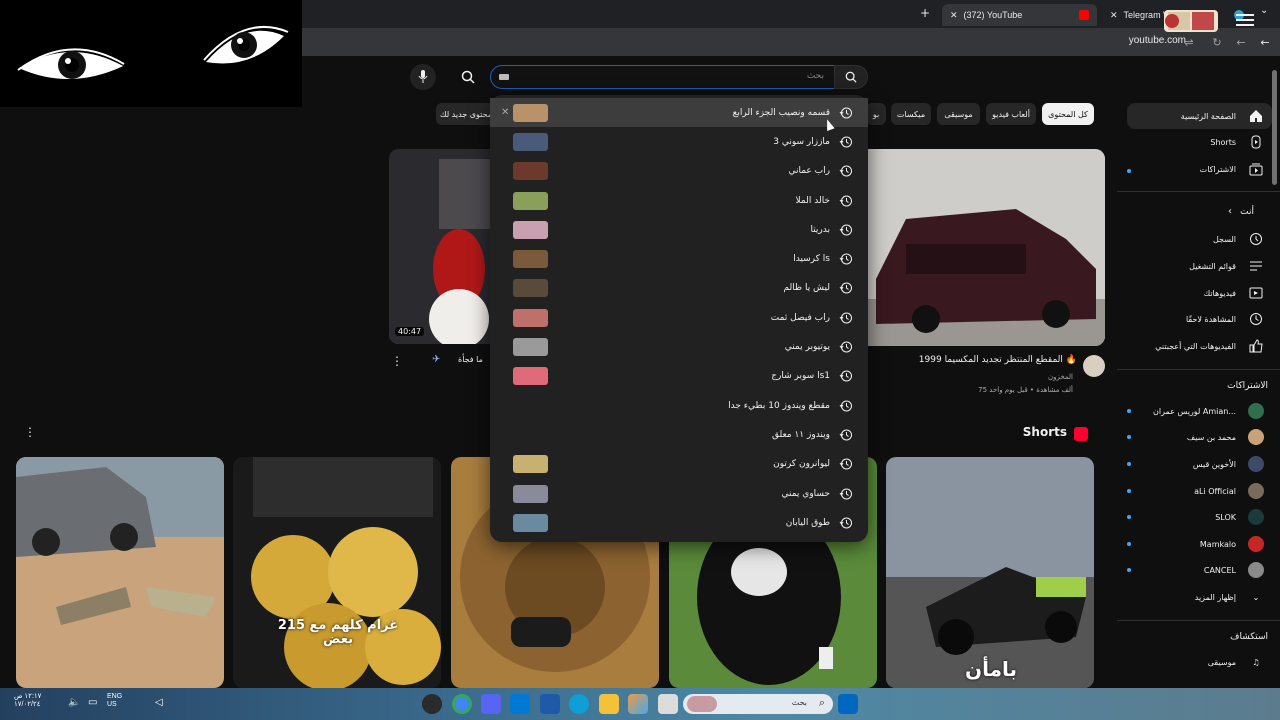  I want to click on search-suggestion: مقطع ويندوز 10 بطيء جدا, so click(679, 405).